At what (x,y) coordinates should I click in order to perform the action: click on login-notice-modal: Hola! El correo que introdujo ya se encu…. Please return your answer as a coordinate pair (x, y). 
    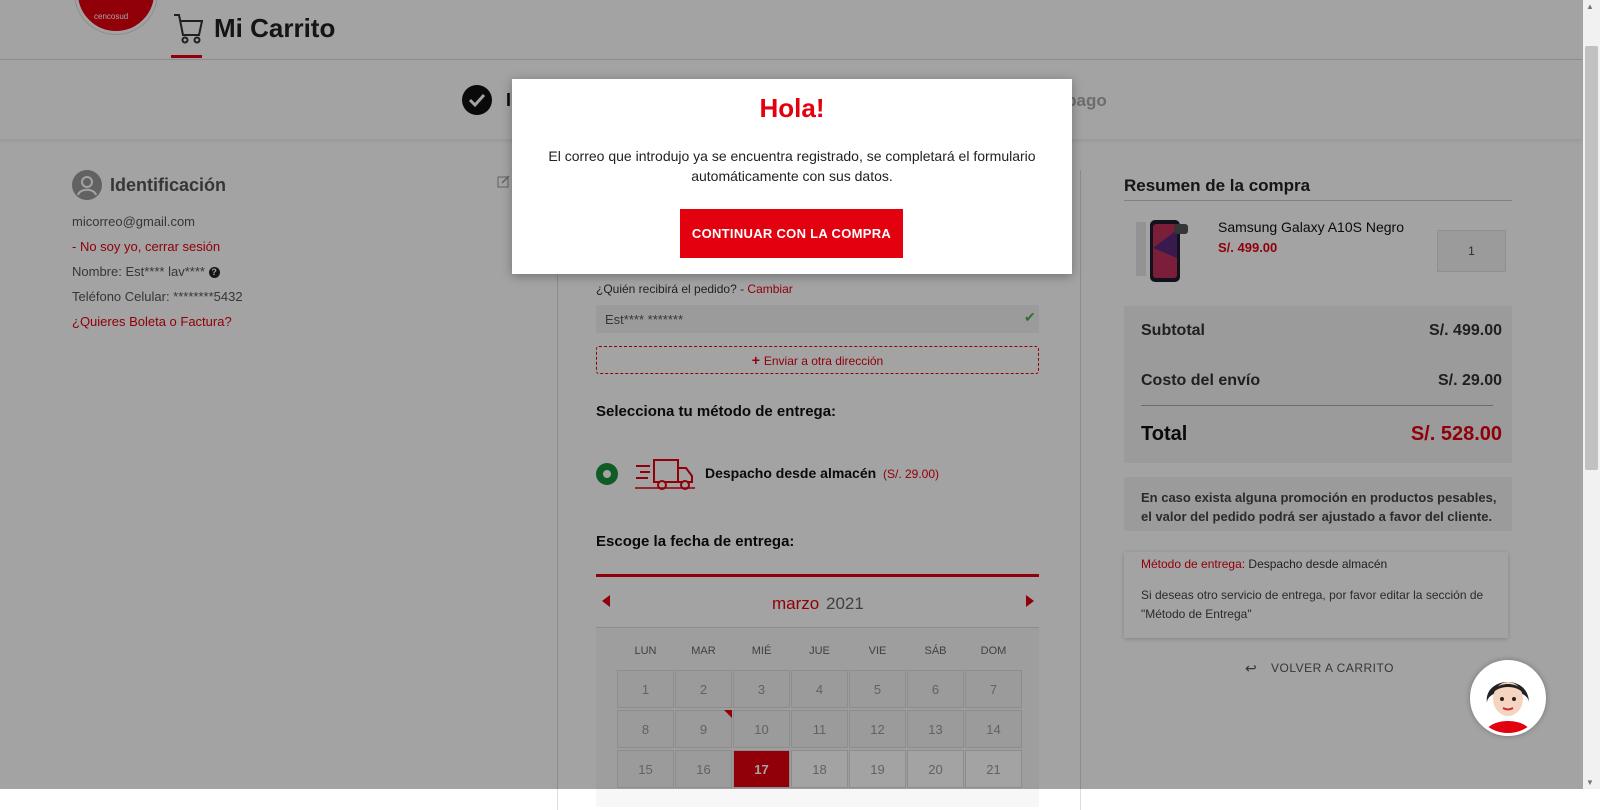
    Looking at the image, I should click on (792, 176).